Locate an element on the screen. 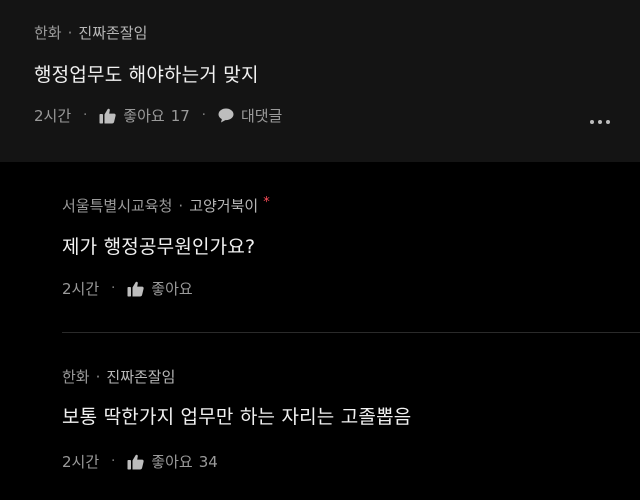  comment-text: 행정업무도 해야하는거 맞지 is located at coordinates (146, 75).